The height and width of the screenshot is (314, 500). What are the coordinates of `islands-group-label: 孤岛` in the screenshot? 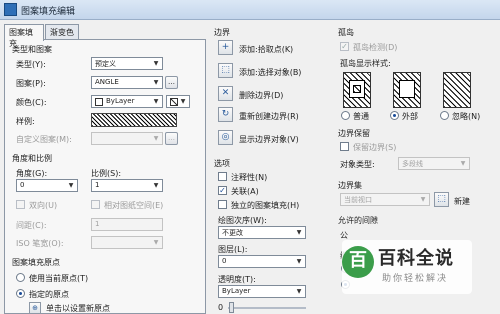 It's located at (346, 32).